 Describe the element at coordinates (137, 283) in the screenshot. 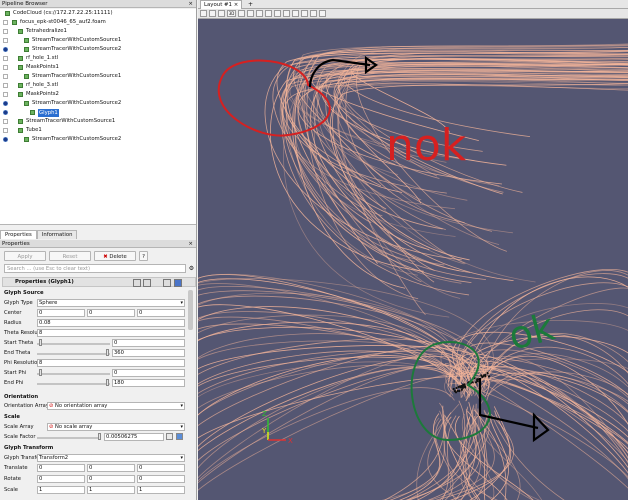

I see `copy-icon` at that location.